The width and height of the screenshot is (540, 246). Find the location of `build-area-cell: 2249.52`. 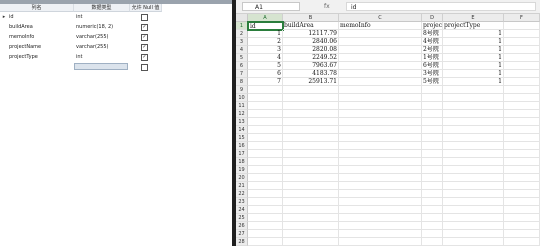

build-area-cell: 2249.52 is located at coordinates (311, 58).